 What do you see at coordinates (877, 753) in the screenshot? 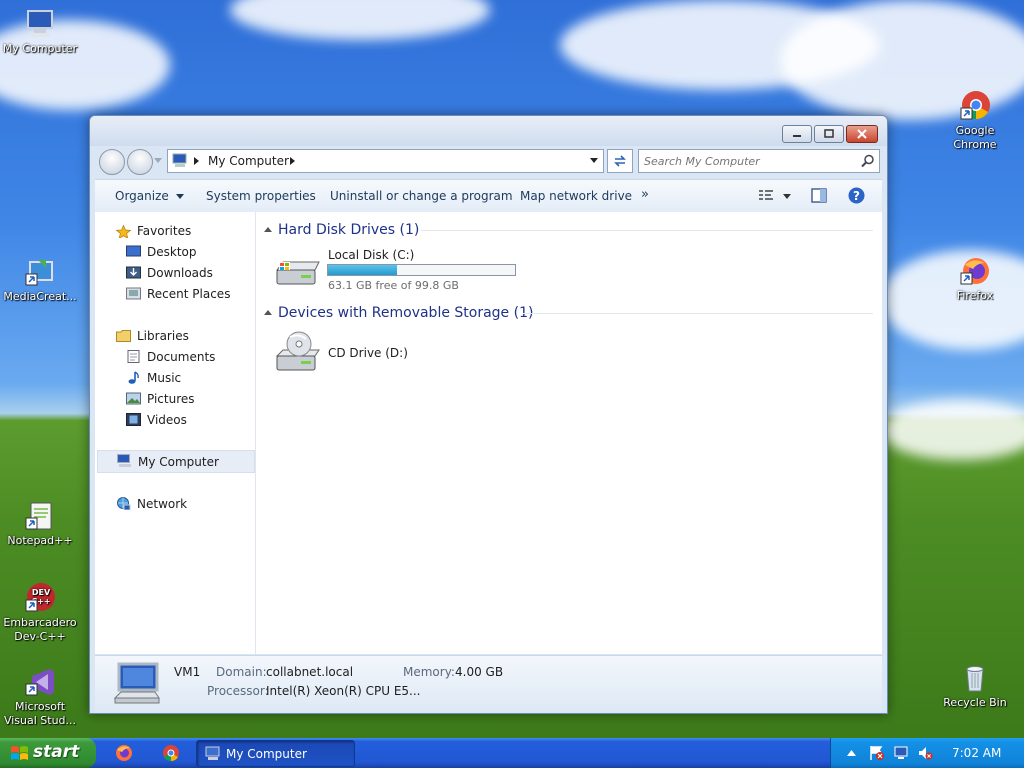
I see `action-center-icon` at bounding box center [877, 753].